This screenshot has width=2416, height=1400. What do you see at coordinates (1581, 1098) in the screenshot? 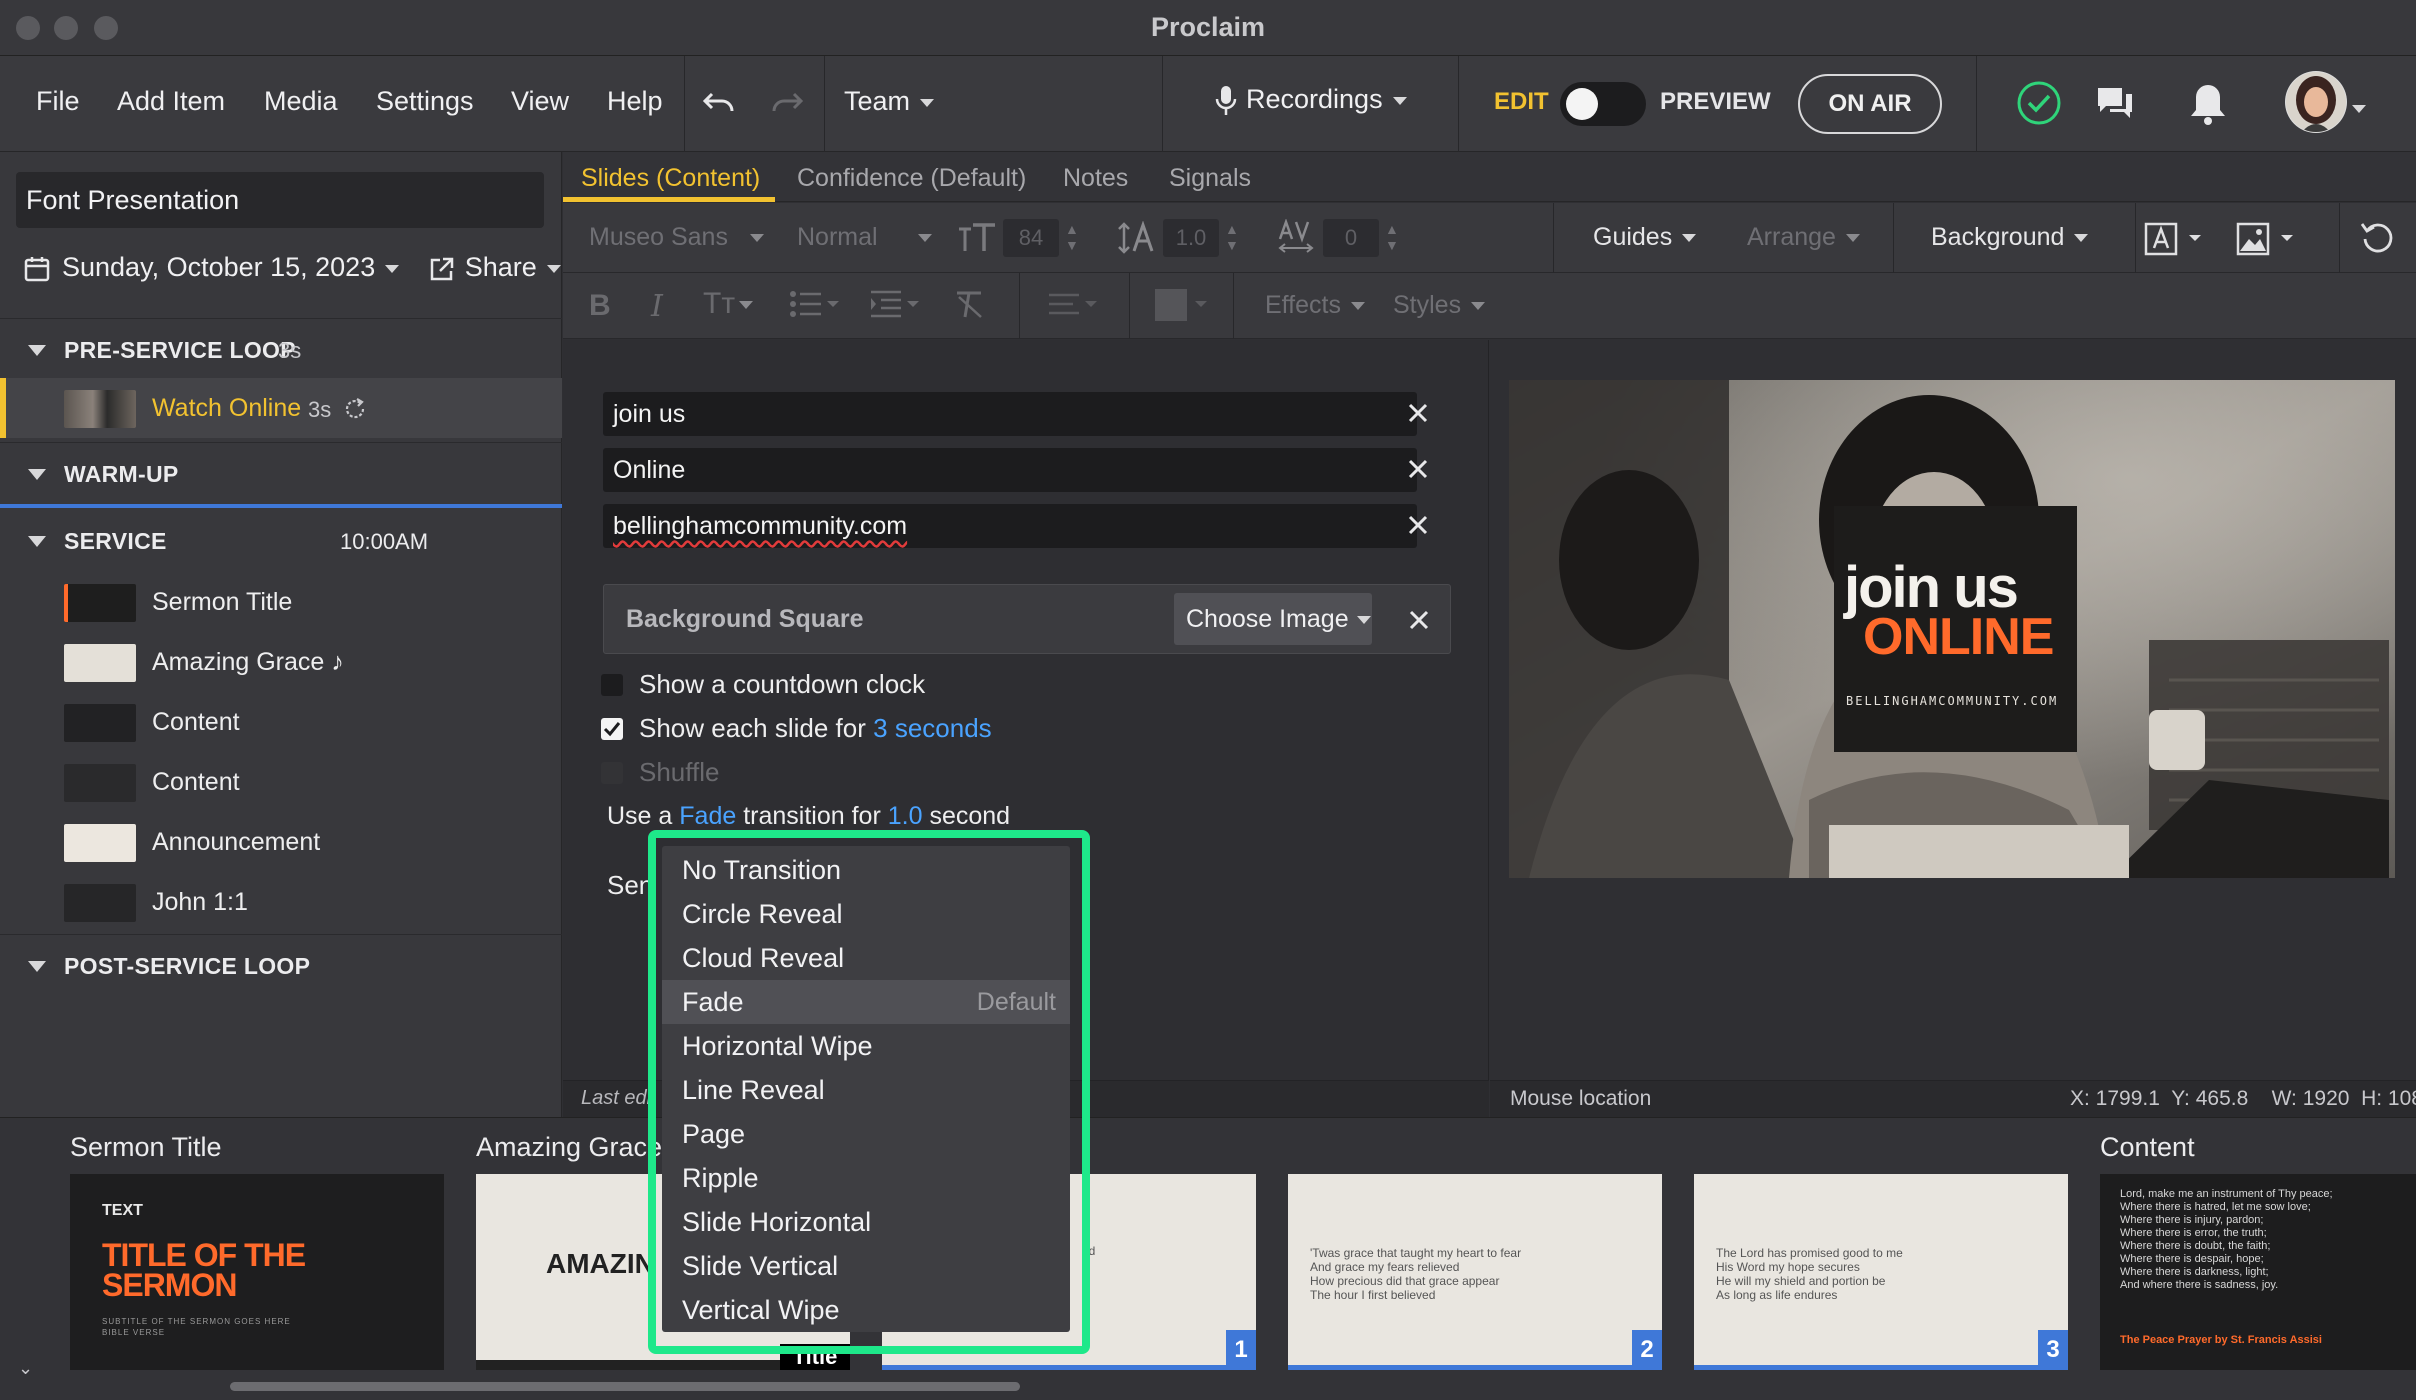
I see `mouse-location-label: Mouse location` at bounding box center [1581, 1098].